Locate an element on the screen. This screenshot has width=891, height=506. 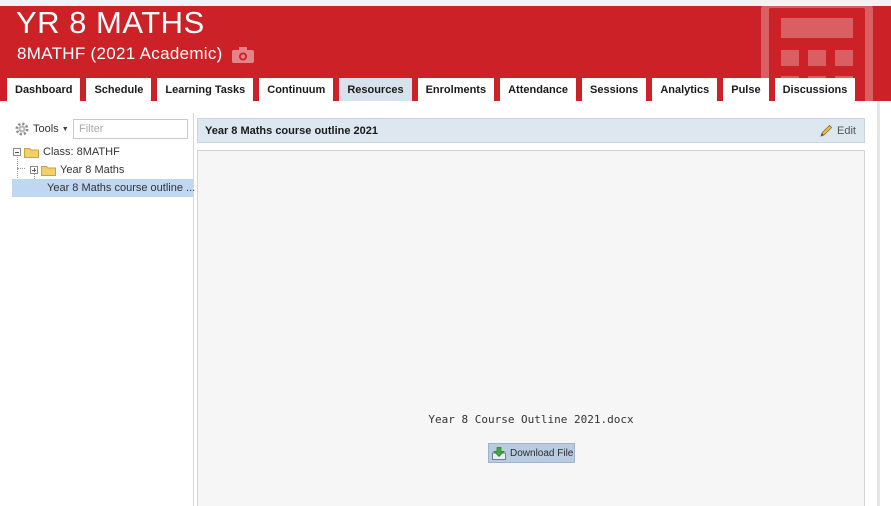
expand-toggle-icon is located at coordinates (34, 170).